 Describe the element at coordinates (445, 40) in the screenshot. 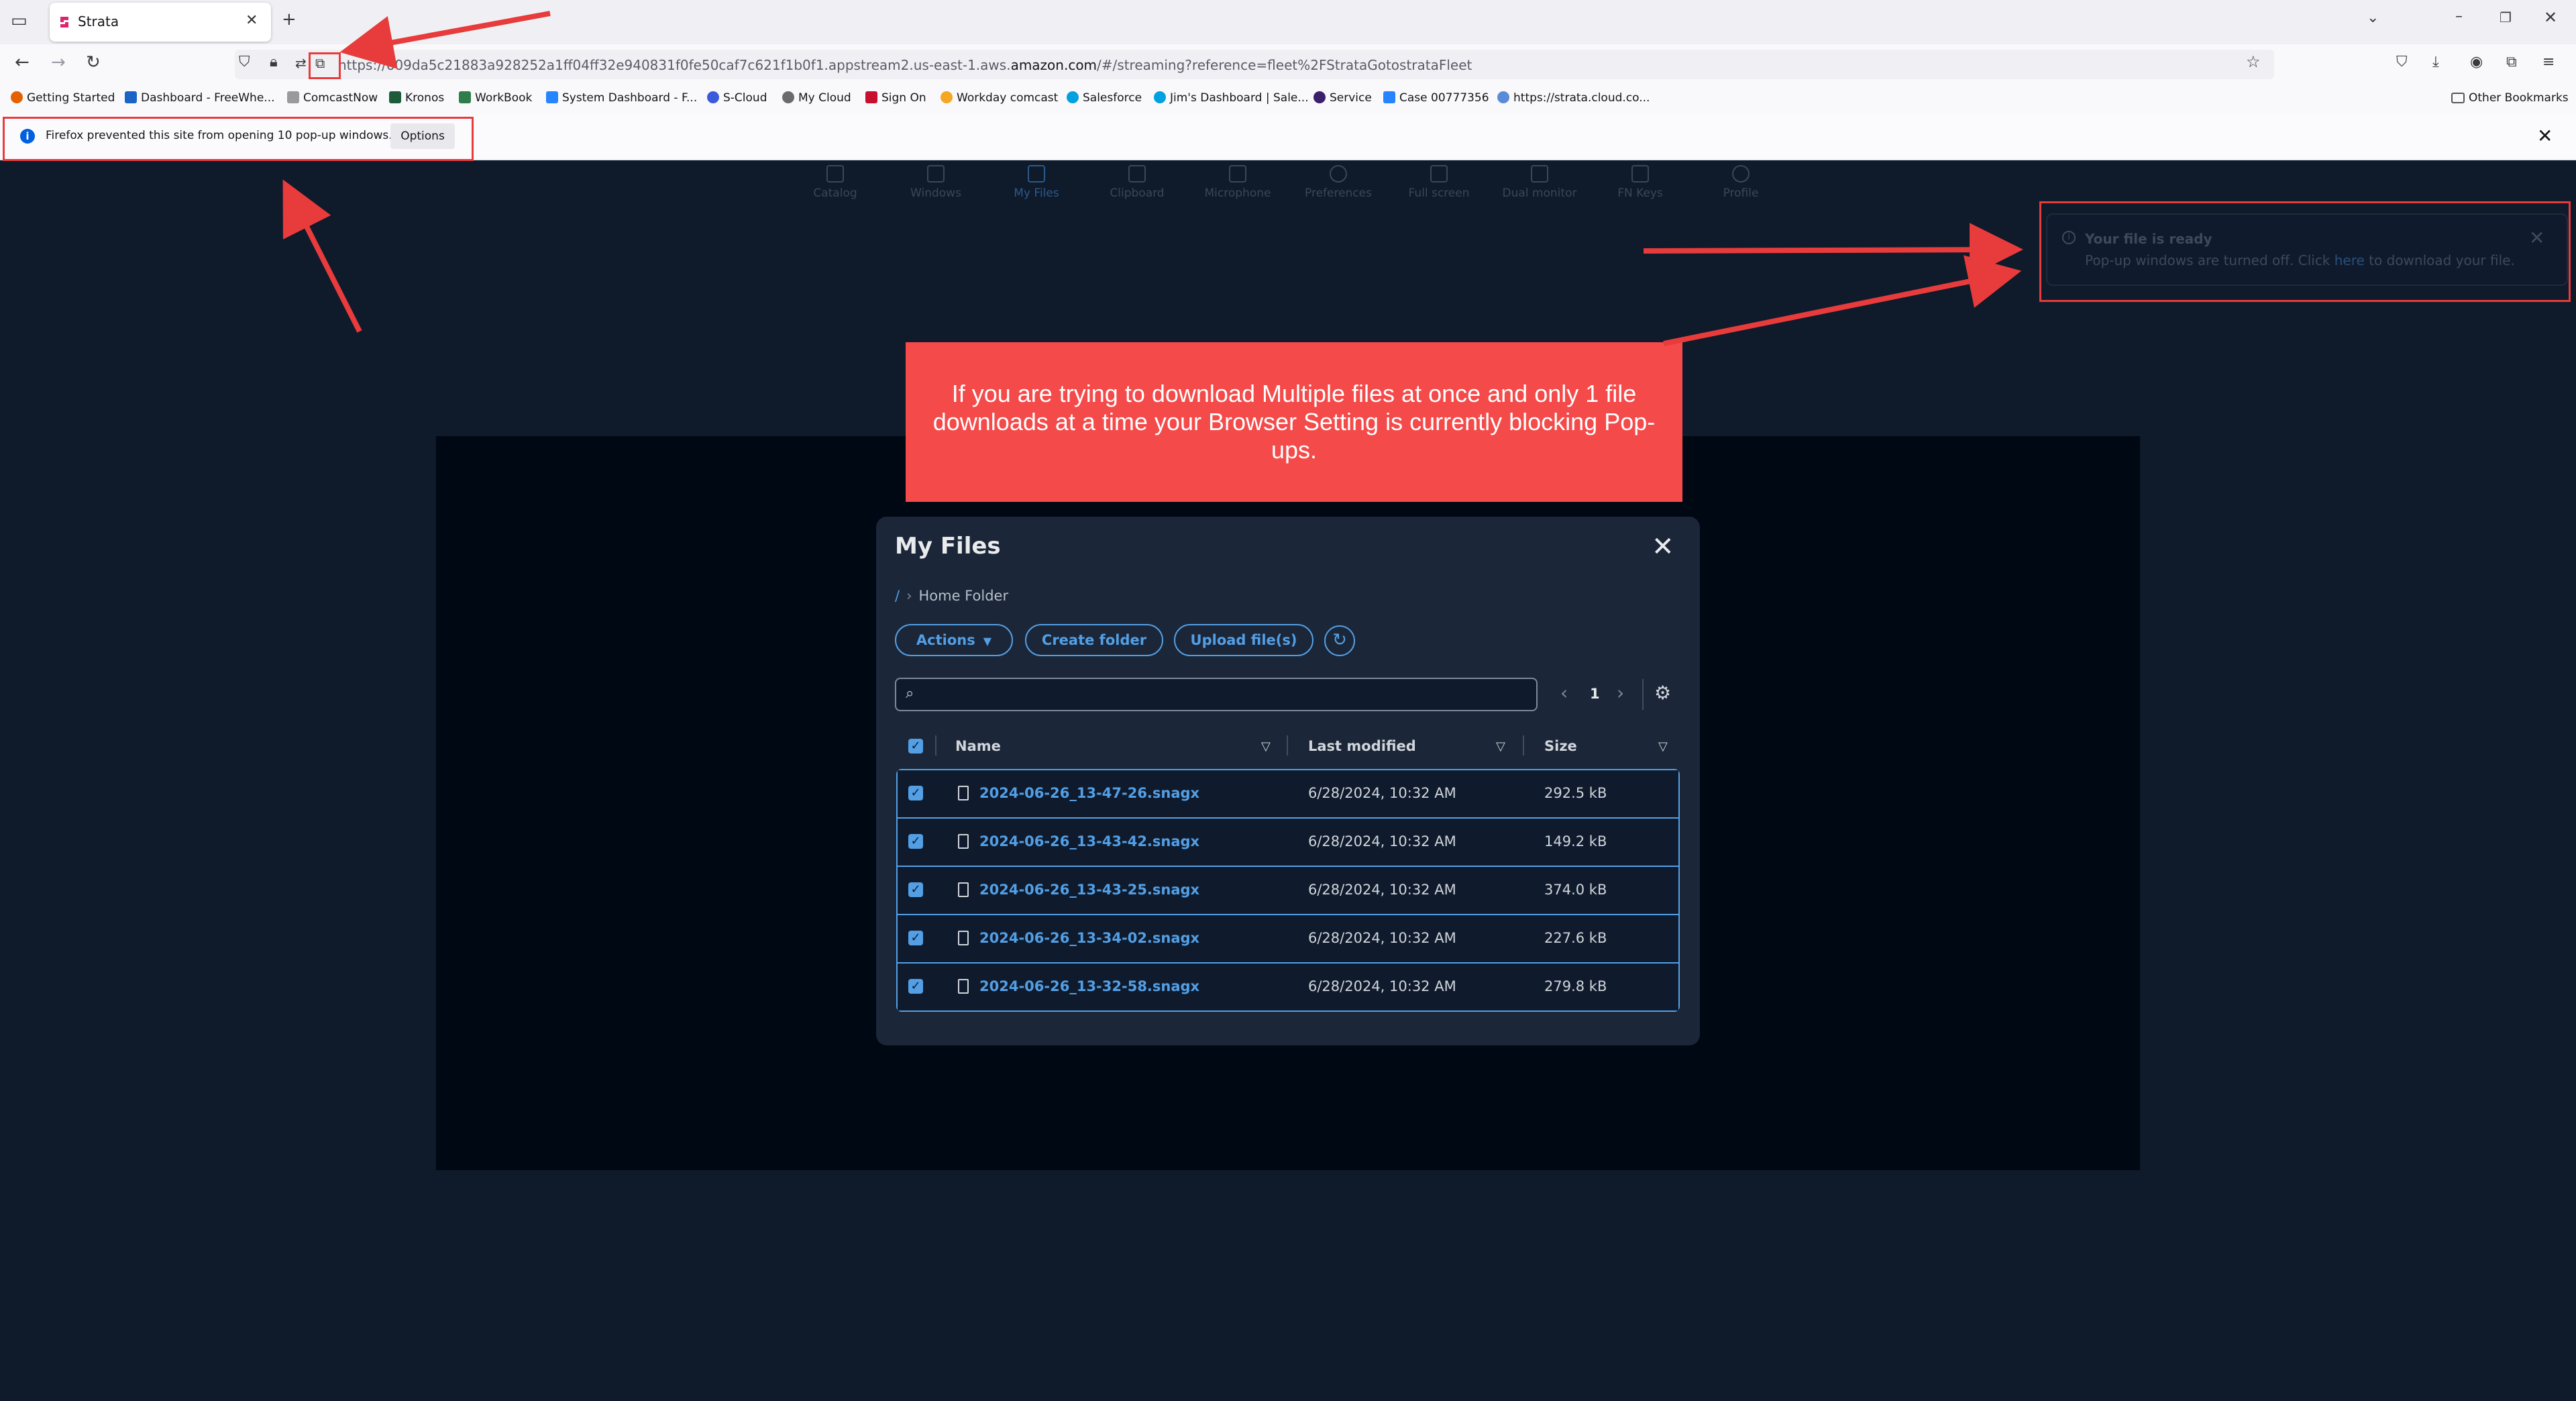

I see `arrow-to-popup-icon` at that location.